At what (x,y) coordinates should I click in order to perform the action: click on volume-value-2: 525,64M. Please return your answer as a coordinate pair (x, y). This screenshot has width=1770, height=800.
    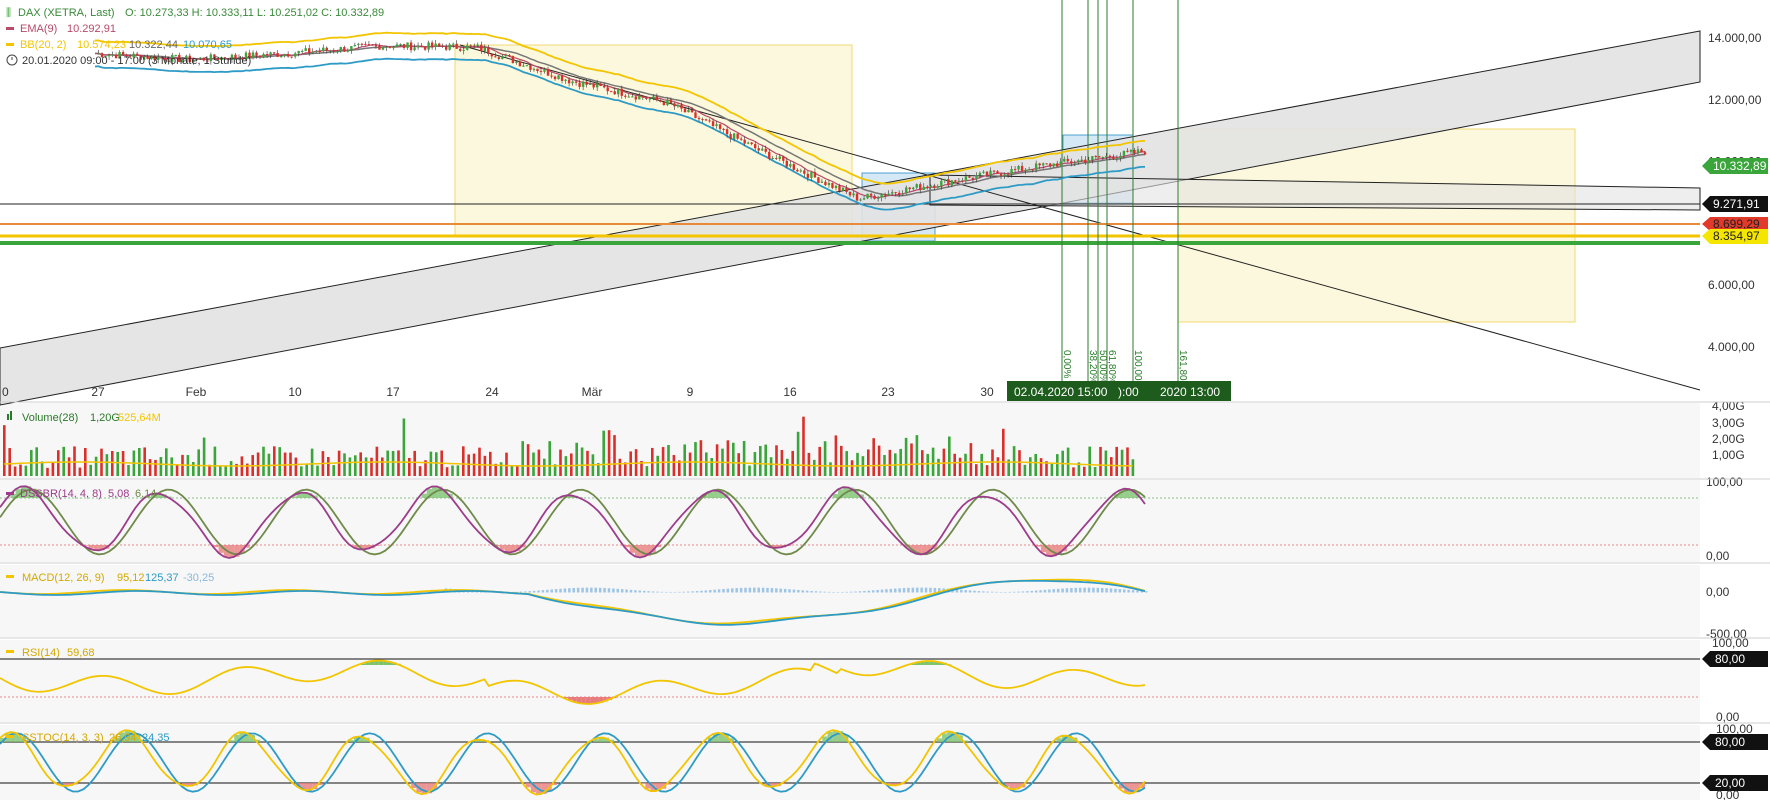
    Looking at the image, I should click on (139, 418).